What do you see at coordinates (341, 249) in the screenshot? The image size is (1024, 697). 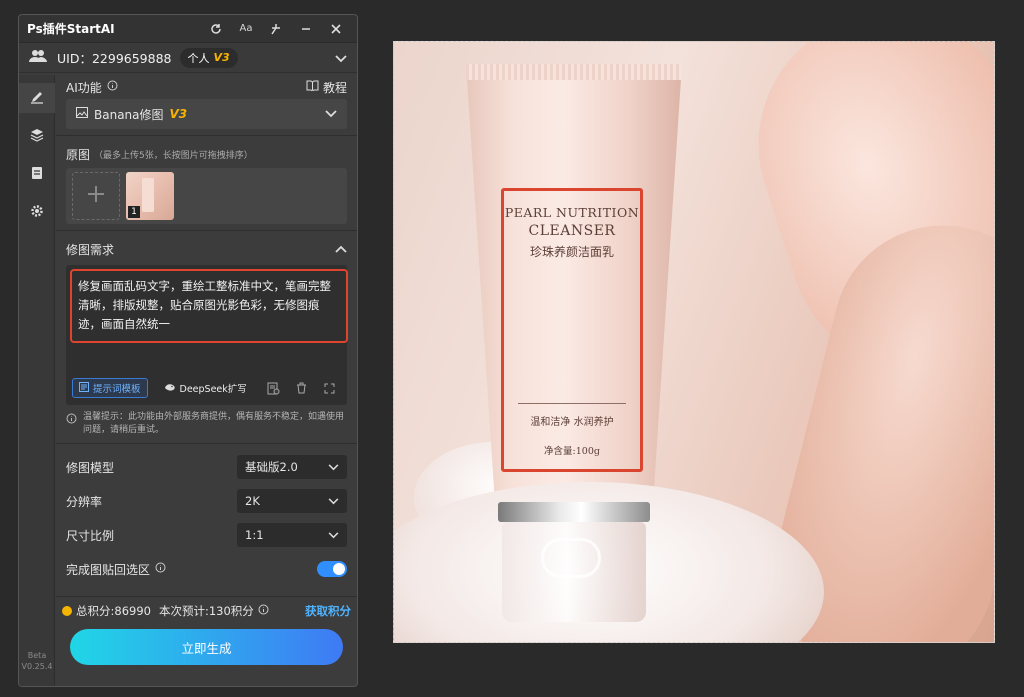 I see `chevron-up-icon` at bounding box center [341, 249].